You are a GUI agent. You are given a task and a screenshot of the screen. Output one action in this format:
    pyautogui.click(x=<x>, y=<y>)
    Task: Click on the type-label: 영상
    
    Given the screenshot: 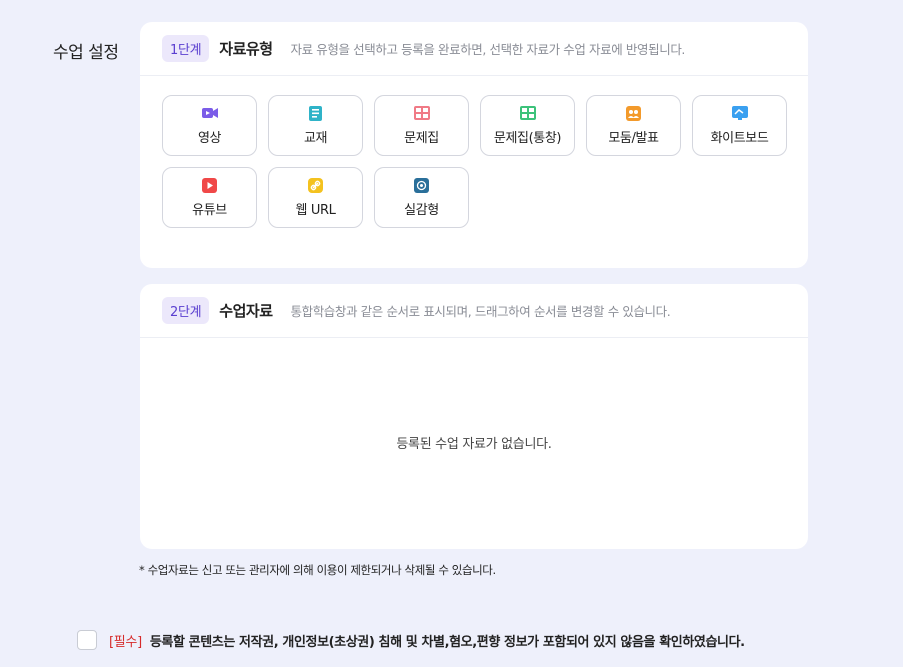 What is the action you would take?
    pyautogui.click(x=209, y=138)
    